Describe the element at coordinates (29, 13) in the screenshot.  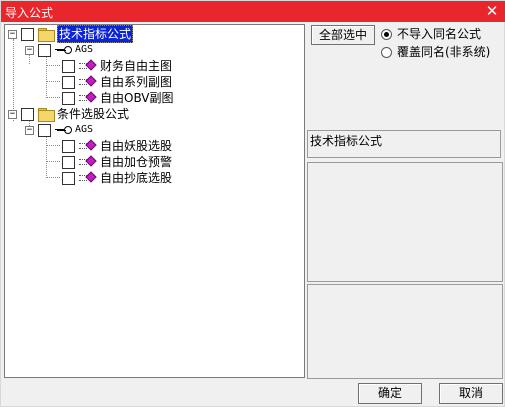
I see `window-title: 导入公式` at that location.